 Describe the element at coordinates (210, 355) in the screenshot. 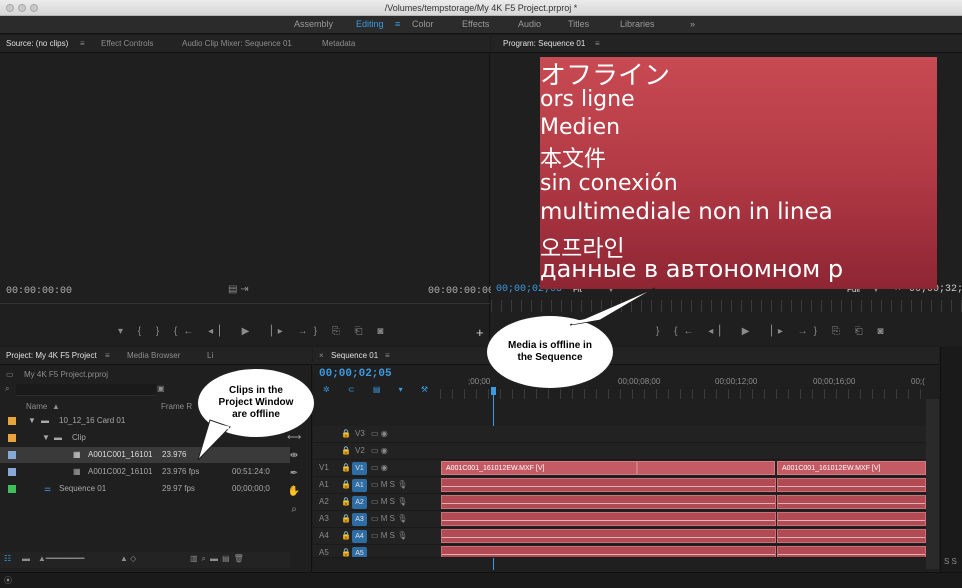

I see `tab-libraries: Li` at that location.